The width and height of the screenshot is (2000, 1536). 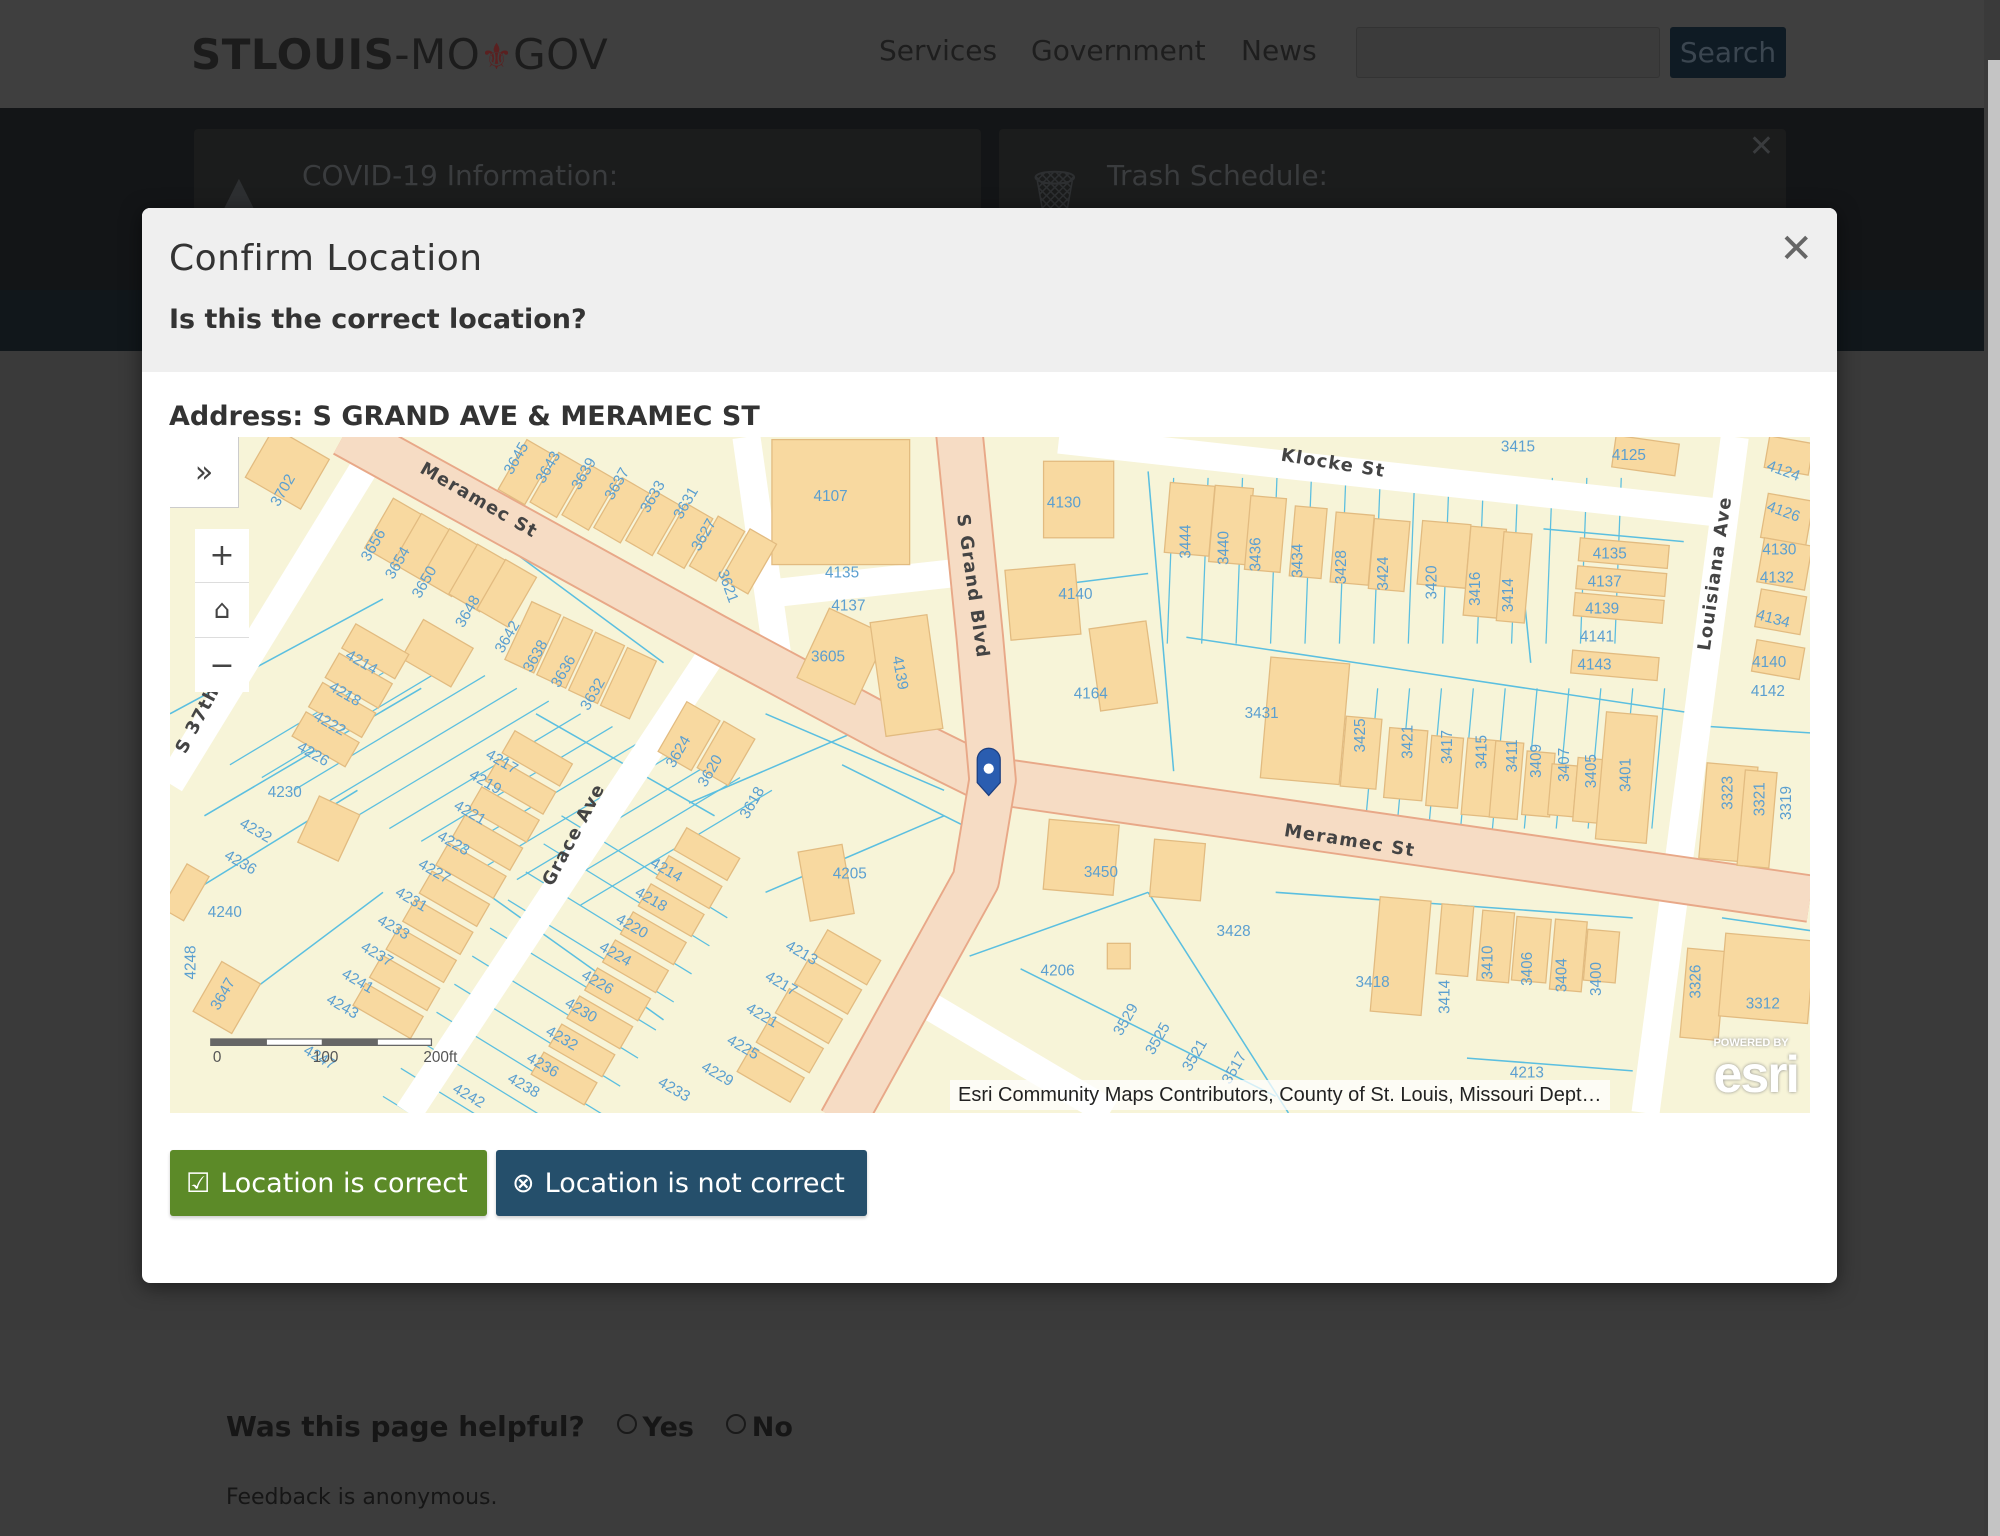 I want to click on parcel-number: 3409, so click(x=1536, y=761).